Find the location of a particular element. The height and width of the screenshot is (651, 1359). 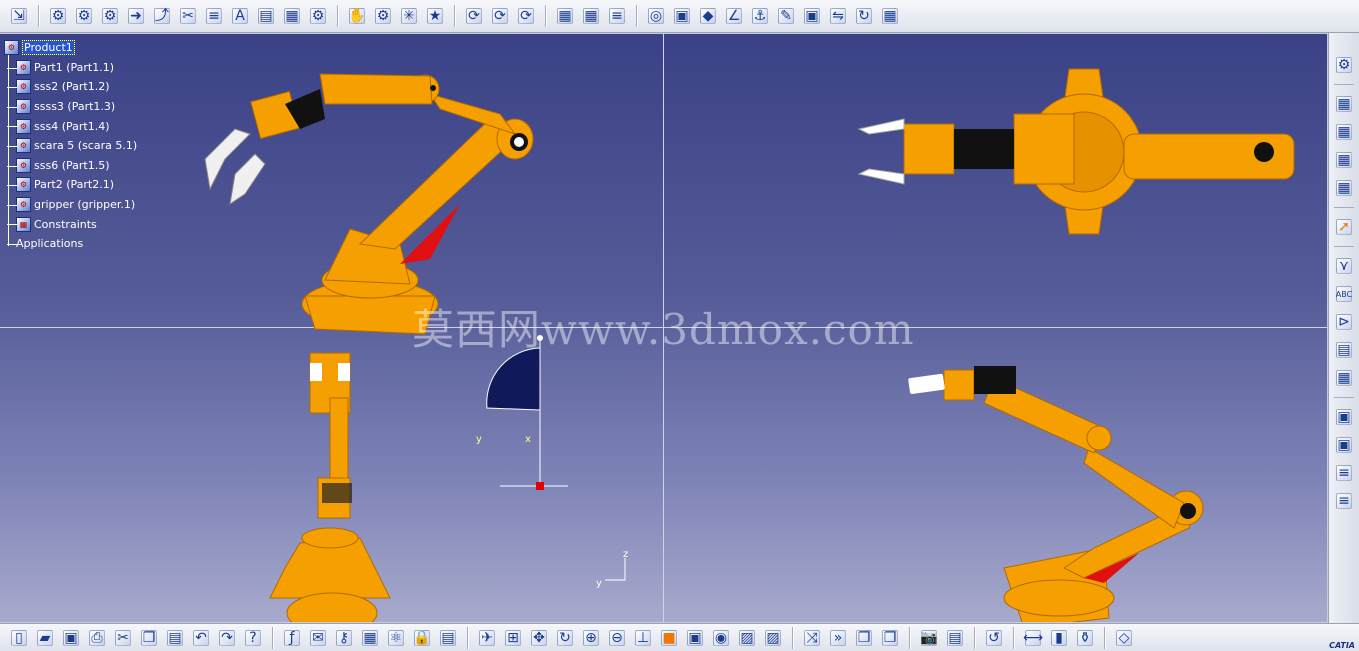

zoom-in-icon: ⊕ is located at coordinates (591, 638).